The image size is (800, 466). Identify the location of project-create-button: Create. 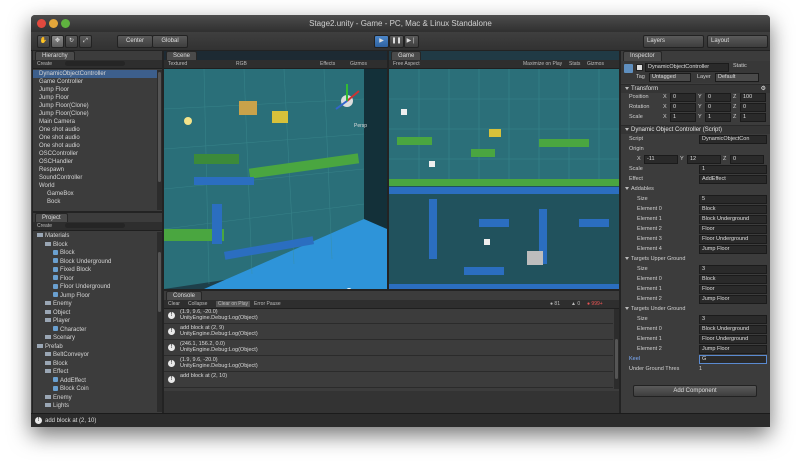
(44, 226).